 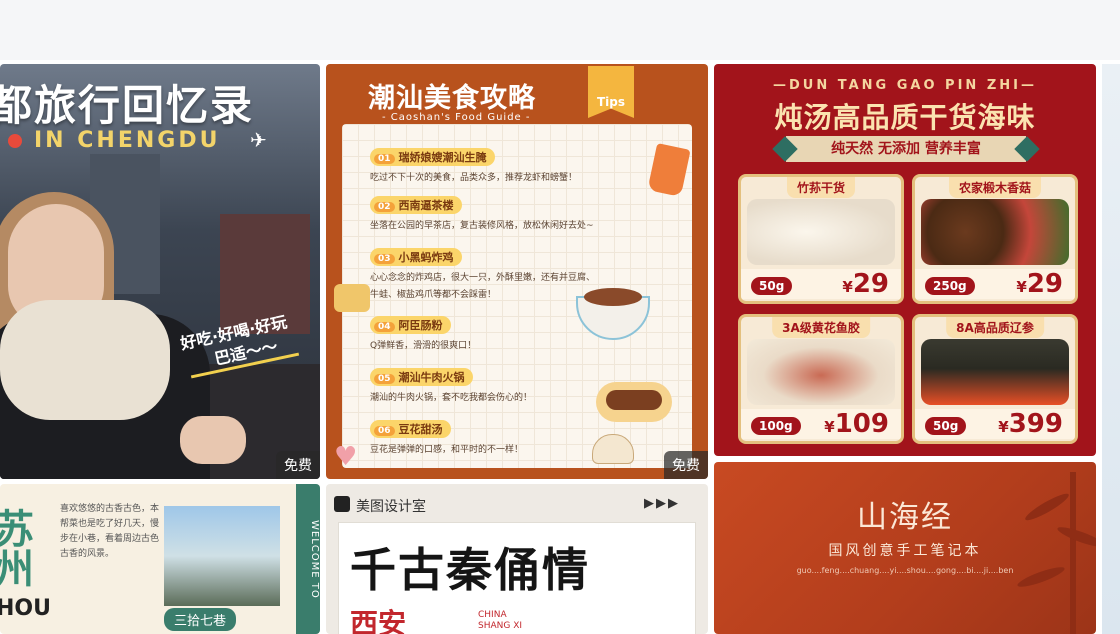 What do you see at coordinates (662, 503) in the screenshot?
I see `play-arrows-icon: ▶▶▶` at bounding box center [662, 503].